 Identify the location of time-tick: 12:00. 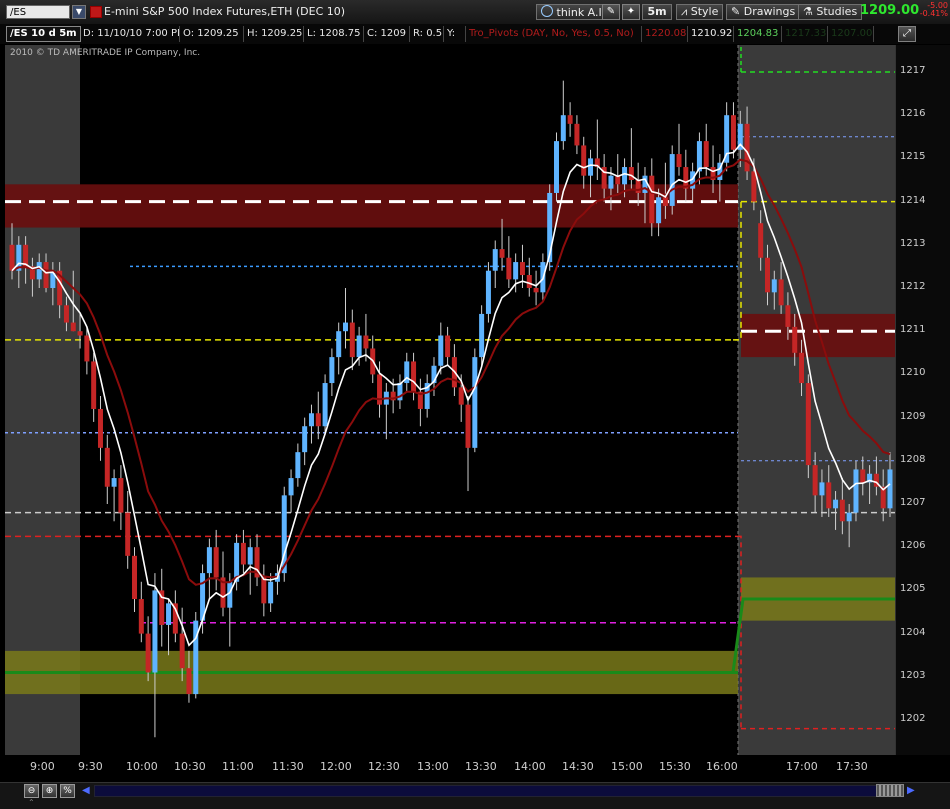
(336, 766).